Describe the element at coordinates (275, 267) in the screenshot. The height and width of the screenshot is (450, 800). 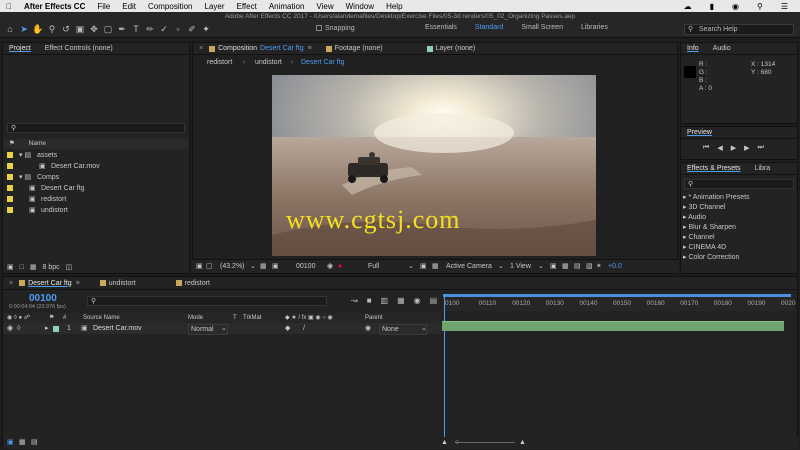
I see `region-icon: ▣` at that location.